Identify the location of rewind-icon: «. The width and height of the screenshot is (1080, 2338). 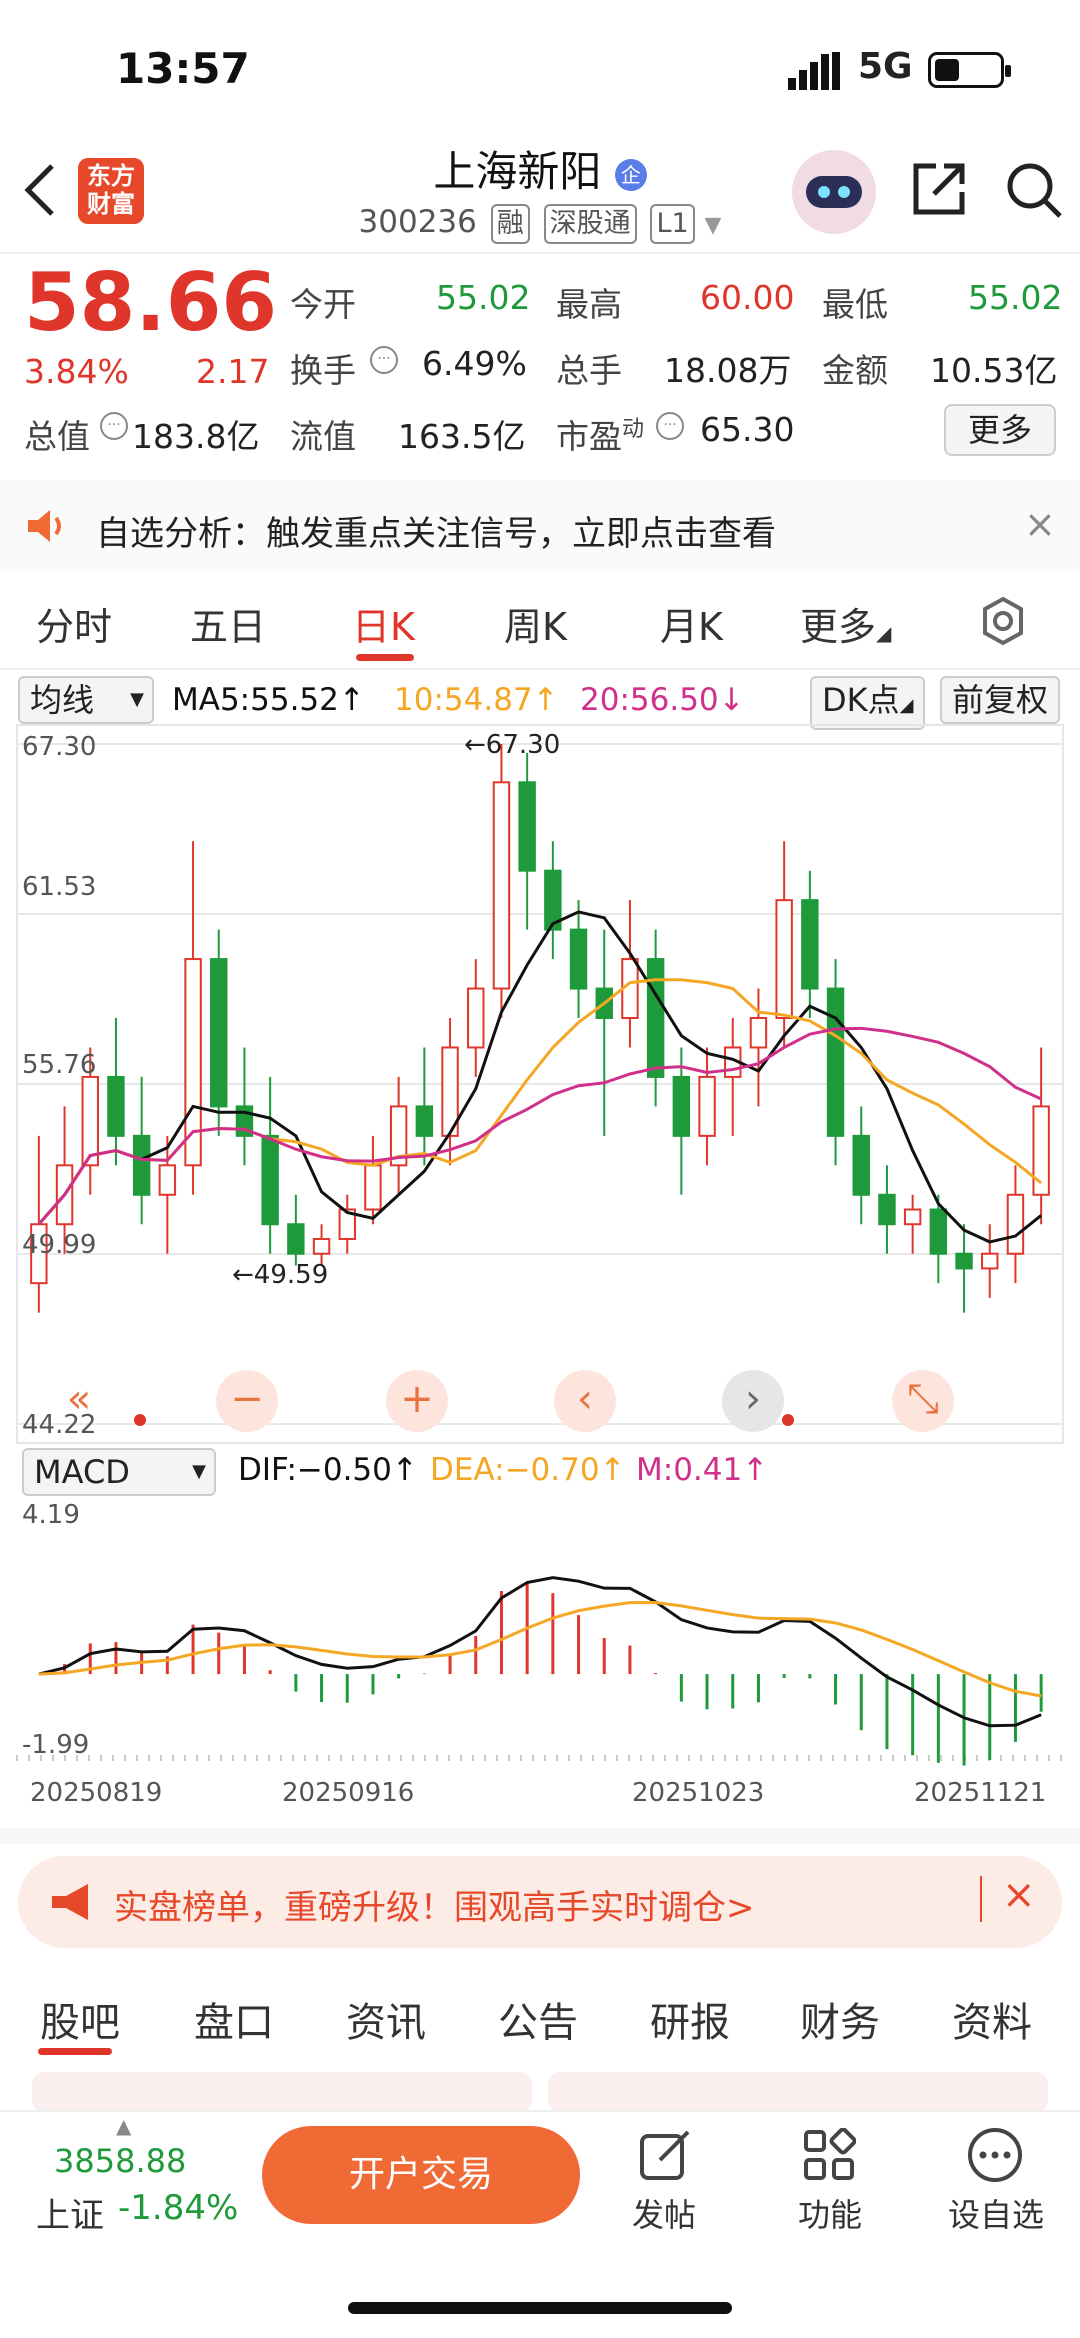
(79, 1401).